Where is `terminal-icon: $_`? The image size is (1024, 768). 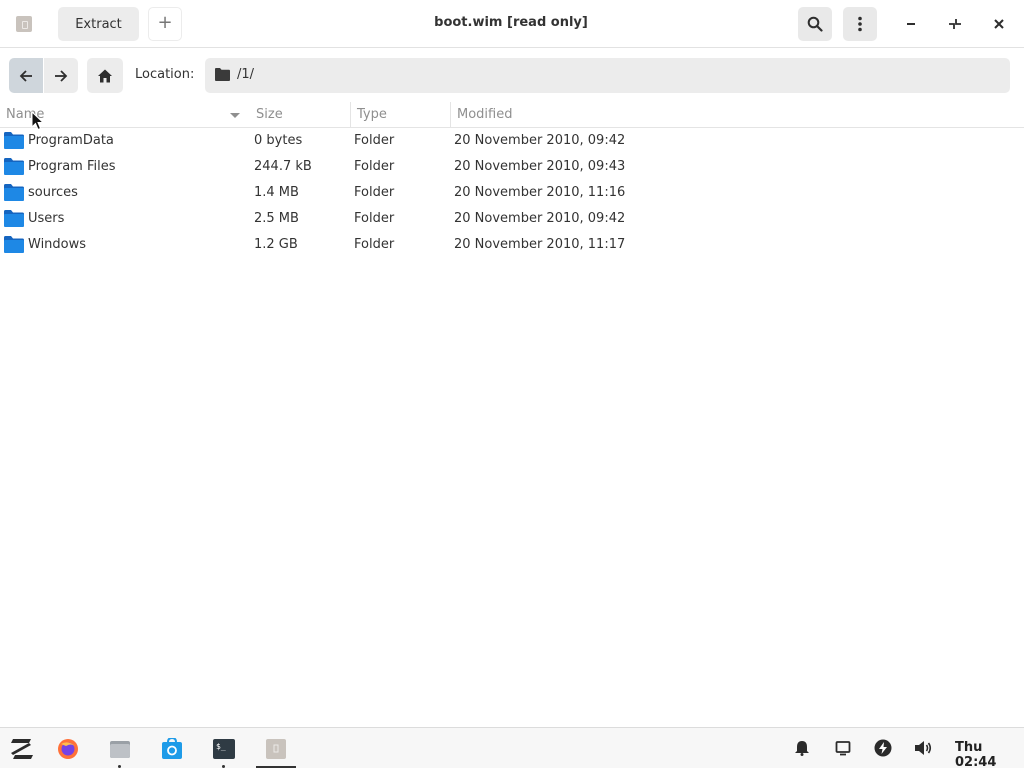 terminal-icon: $_ is located at coordinates (224, 748).